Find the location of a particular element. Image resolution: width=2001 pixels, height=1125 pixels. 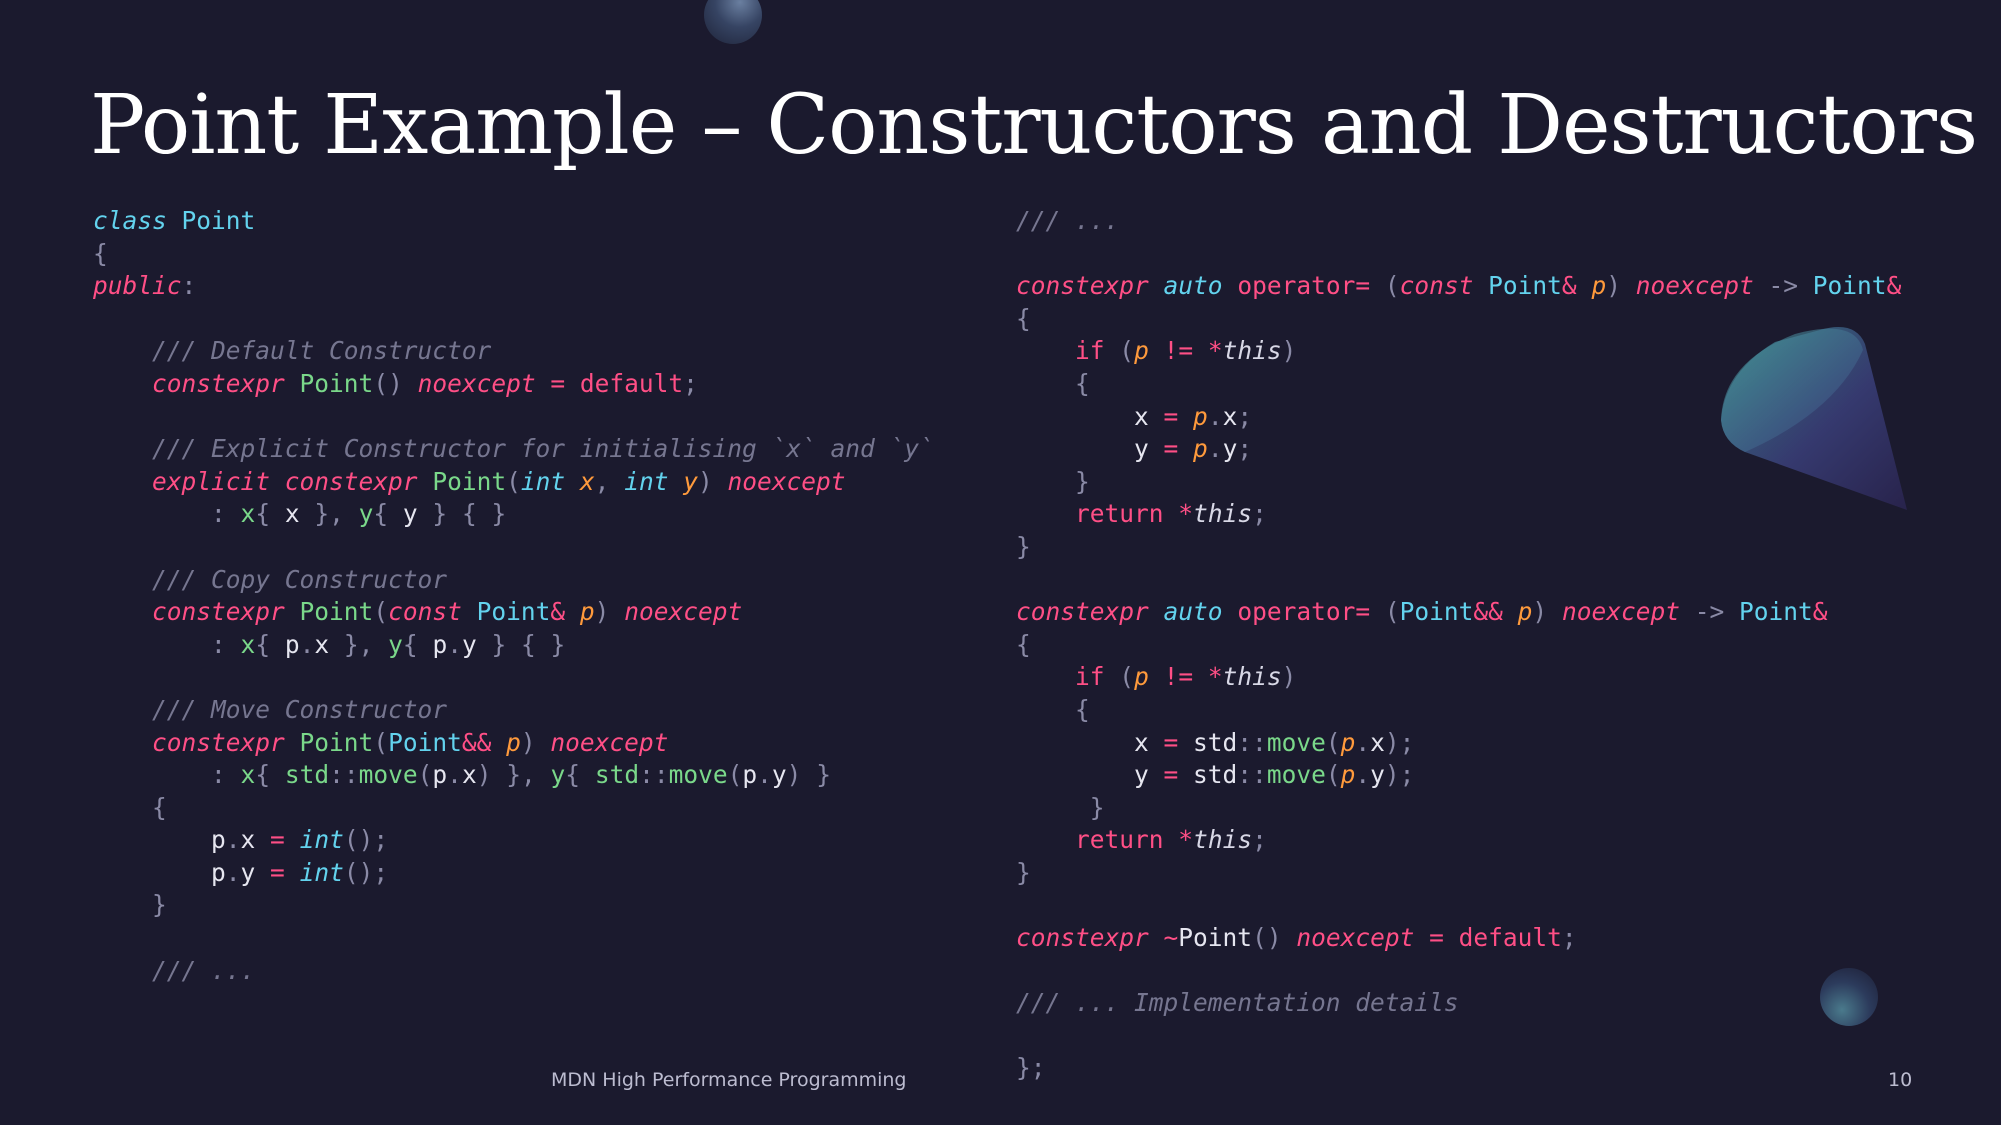

code-token: * is located at coordinates (1186, 840).